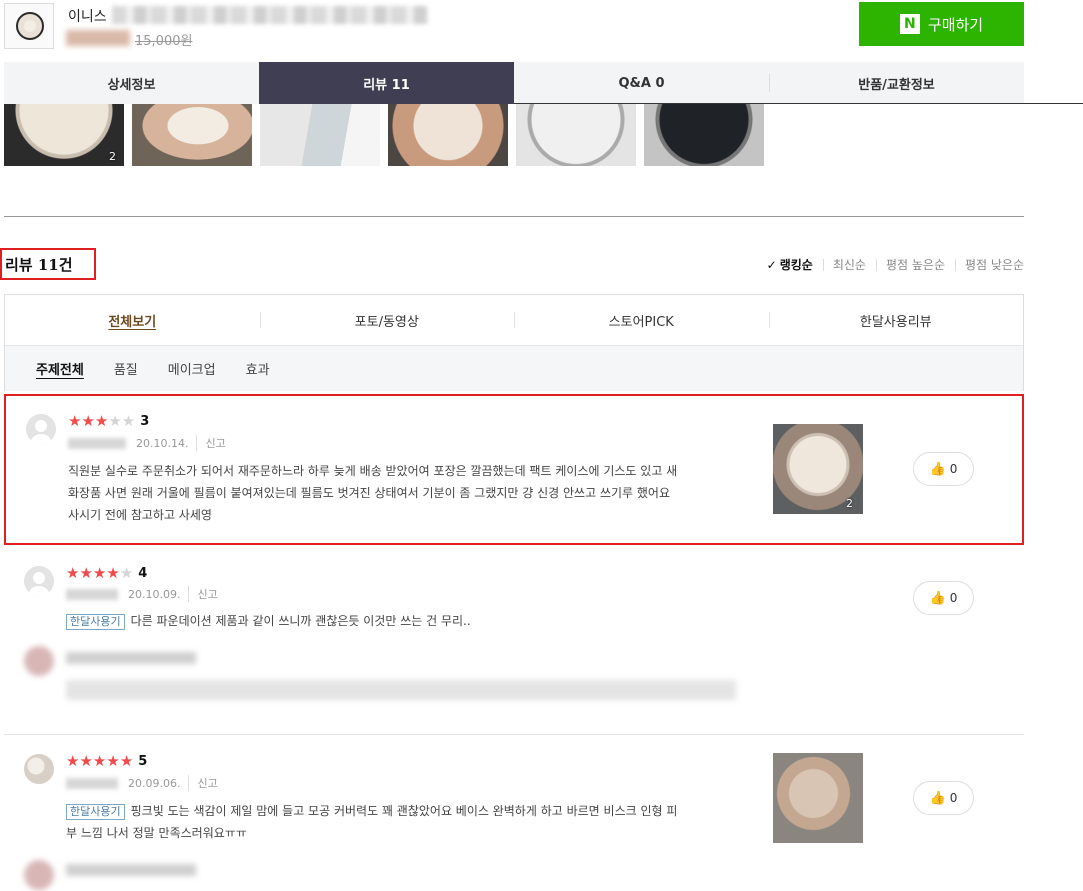 The image size is (1083, 891). What do you see at coordinates (164, 41) in the screenshot?
I see `original-price: 15,000원` at bounding box center [164, 41].